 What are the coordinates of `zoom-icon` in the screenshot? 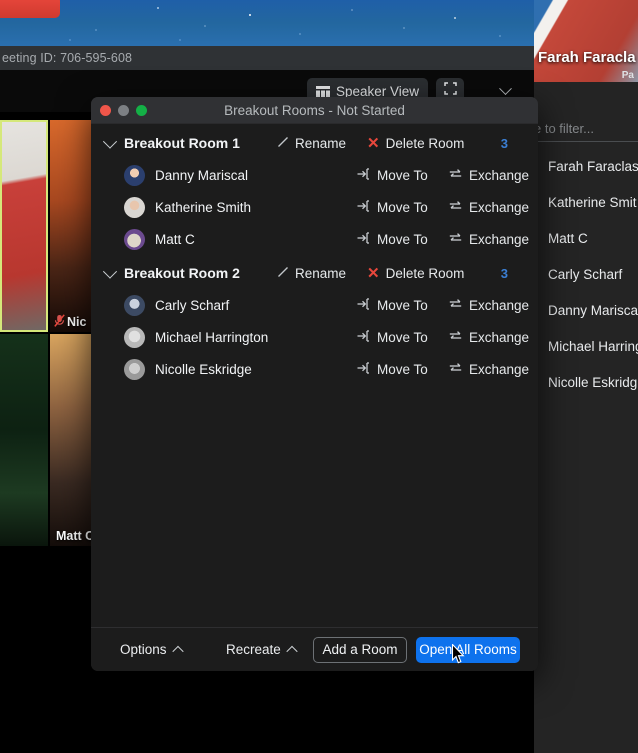 It's located at (141, 110).